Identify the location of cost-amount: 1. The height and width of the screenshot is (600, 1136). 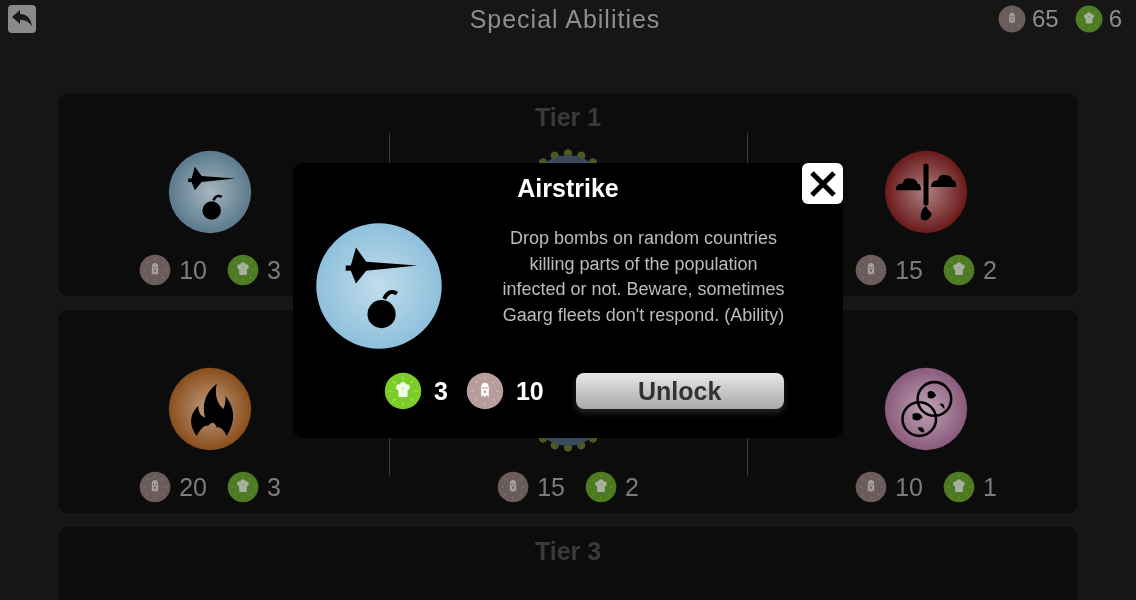
(989, 487).